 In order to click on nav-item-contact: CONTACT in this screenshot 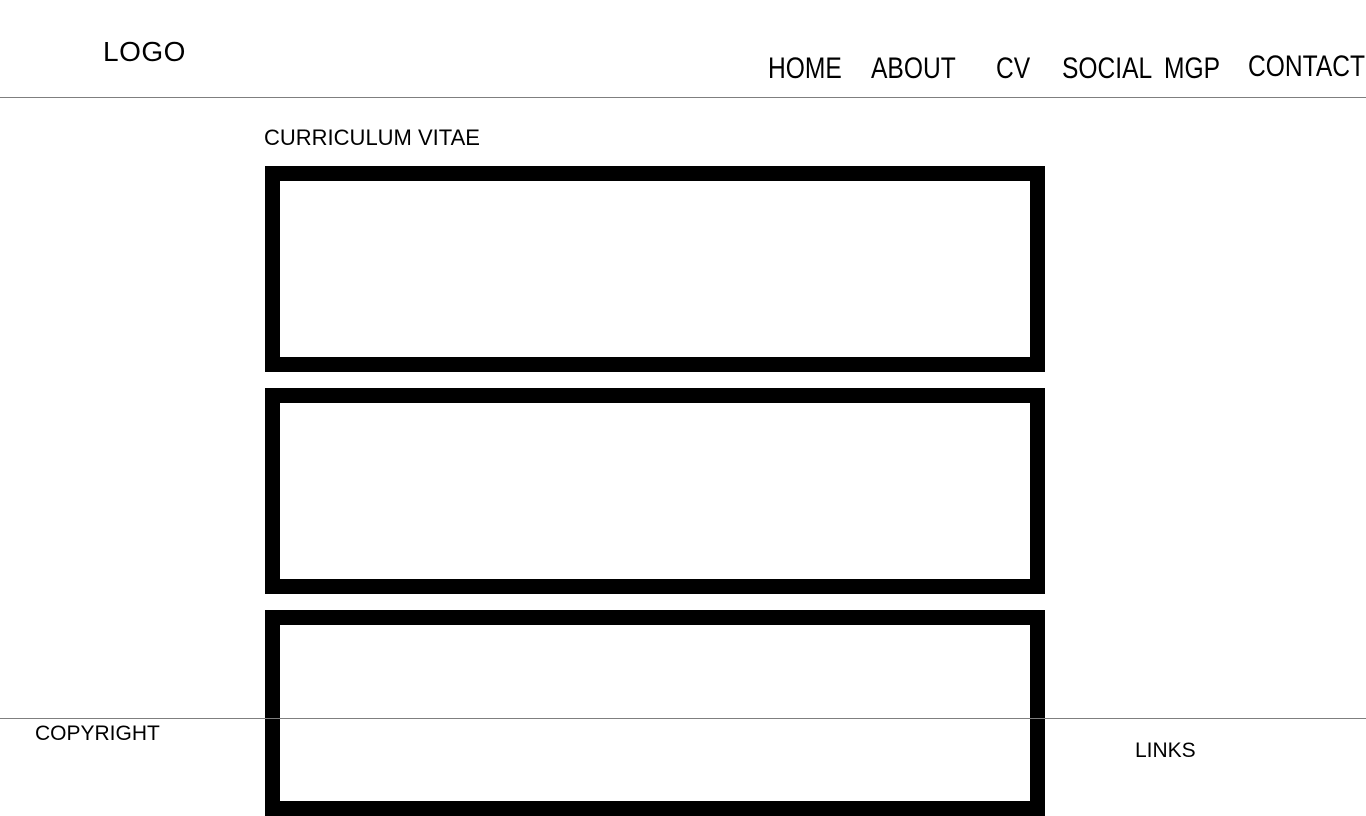, I will do `click(1306, 67)`.